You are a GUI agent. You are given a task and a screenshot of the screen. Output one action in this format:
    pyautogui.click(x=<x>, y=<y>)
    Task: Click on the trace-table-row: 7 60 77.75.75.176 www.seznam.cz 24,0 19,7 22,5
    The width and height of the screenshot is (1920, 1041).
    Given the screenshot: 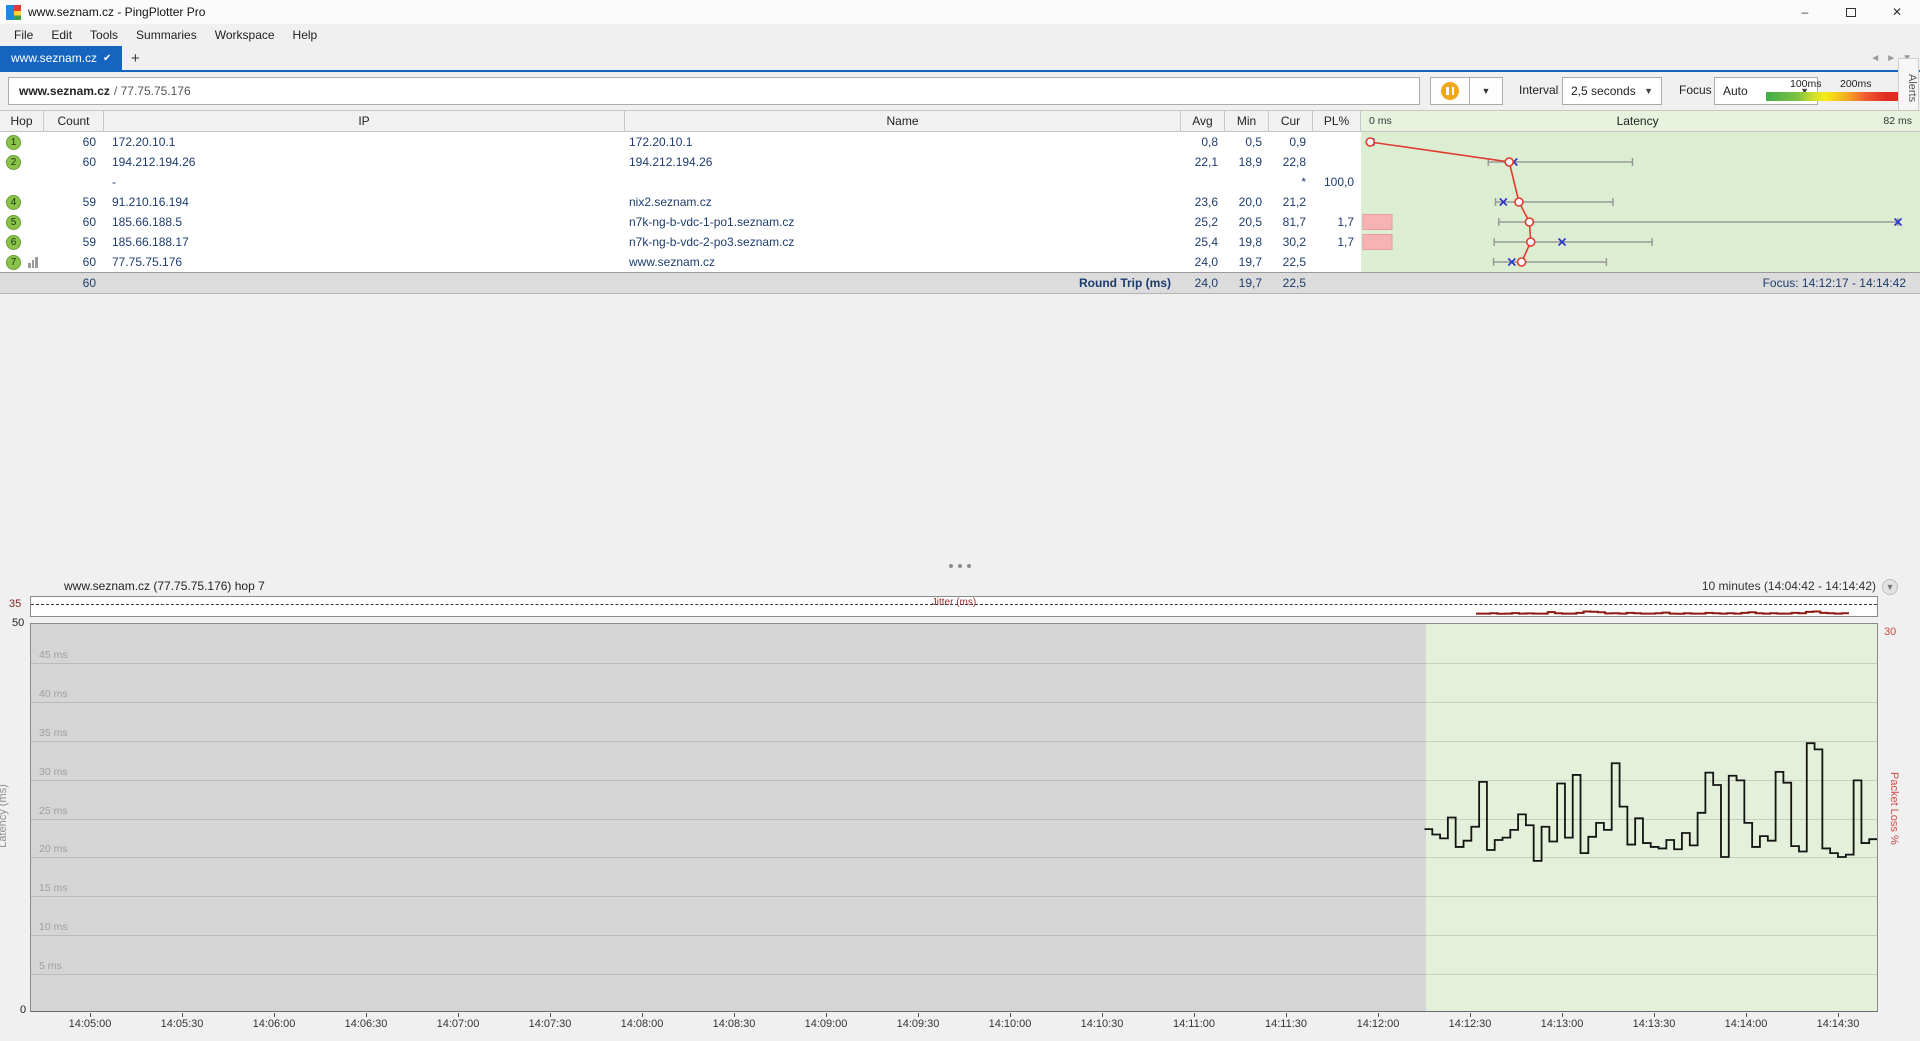 What is the action you would take?
    pyautogui.click(x=960, y=262)
    